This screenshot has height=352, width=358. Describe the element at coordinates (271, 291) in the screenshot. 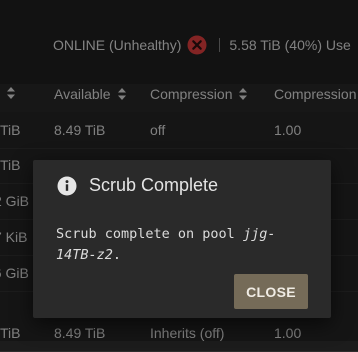

I see `close-button: CLOSE` at that location.